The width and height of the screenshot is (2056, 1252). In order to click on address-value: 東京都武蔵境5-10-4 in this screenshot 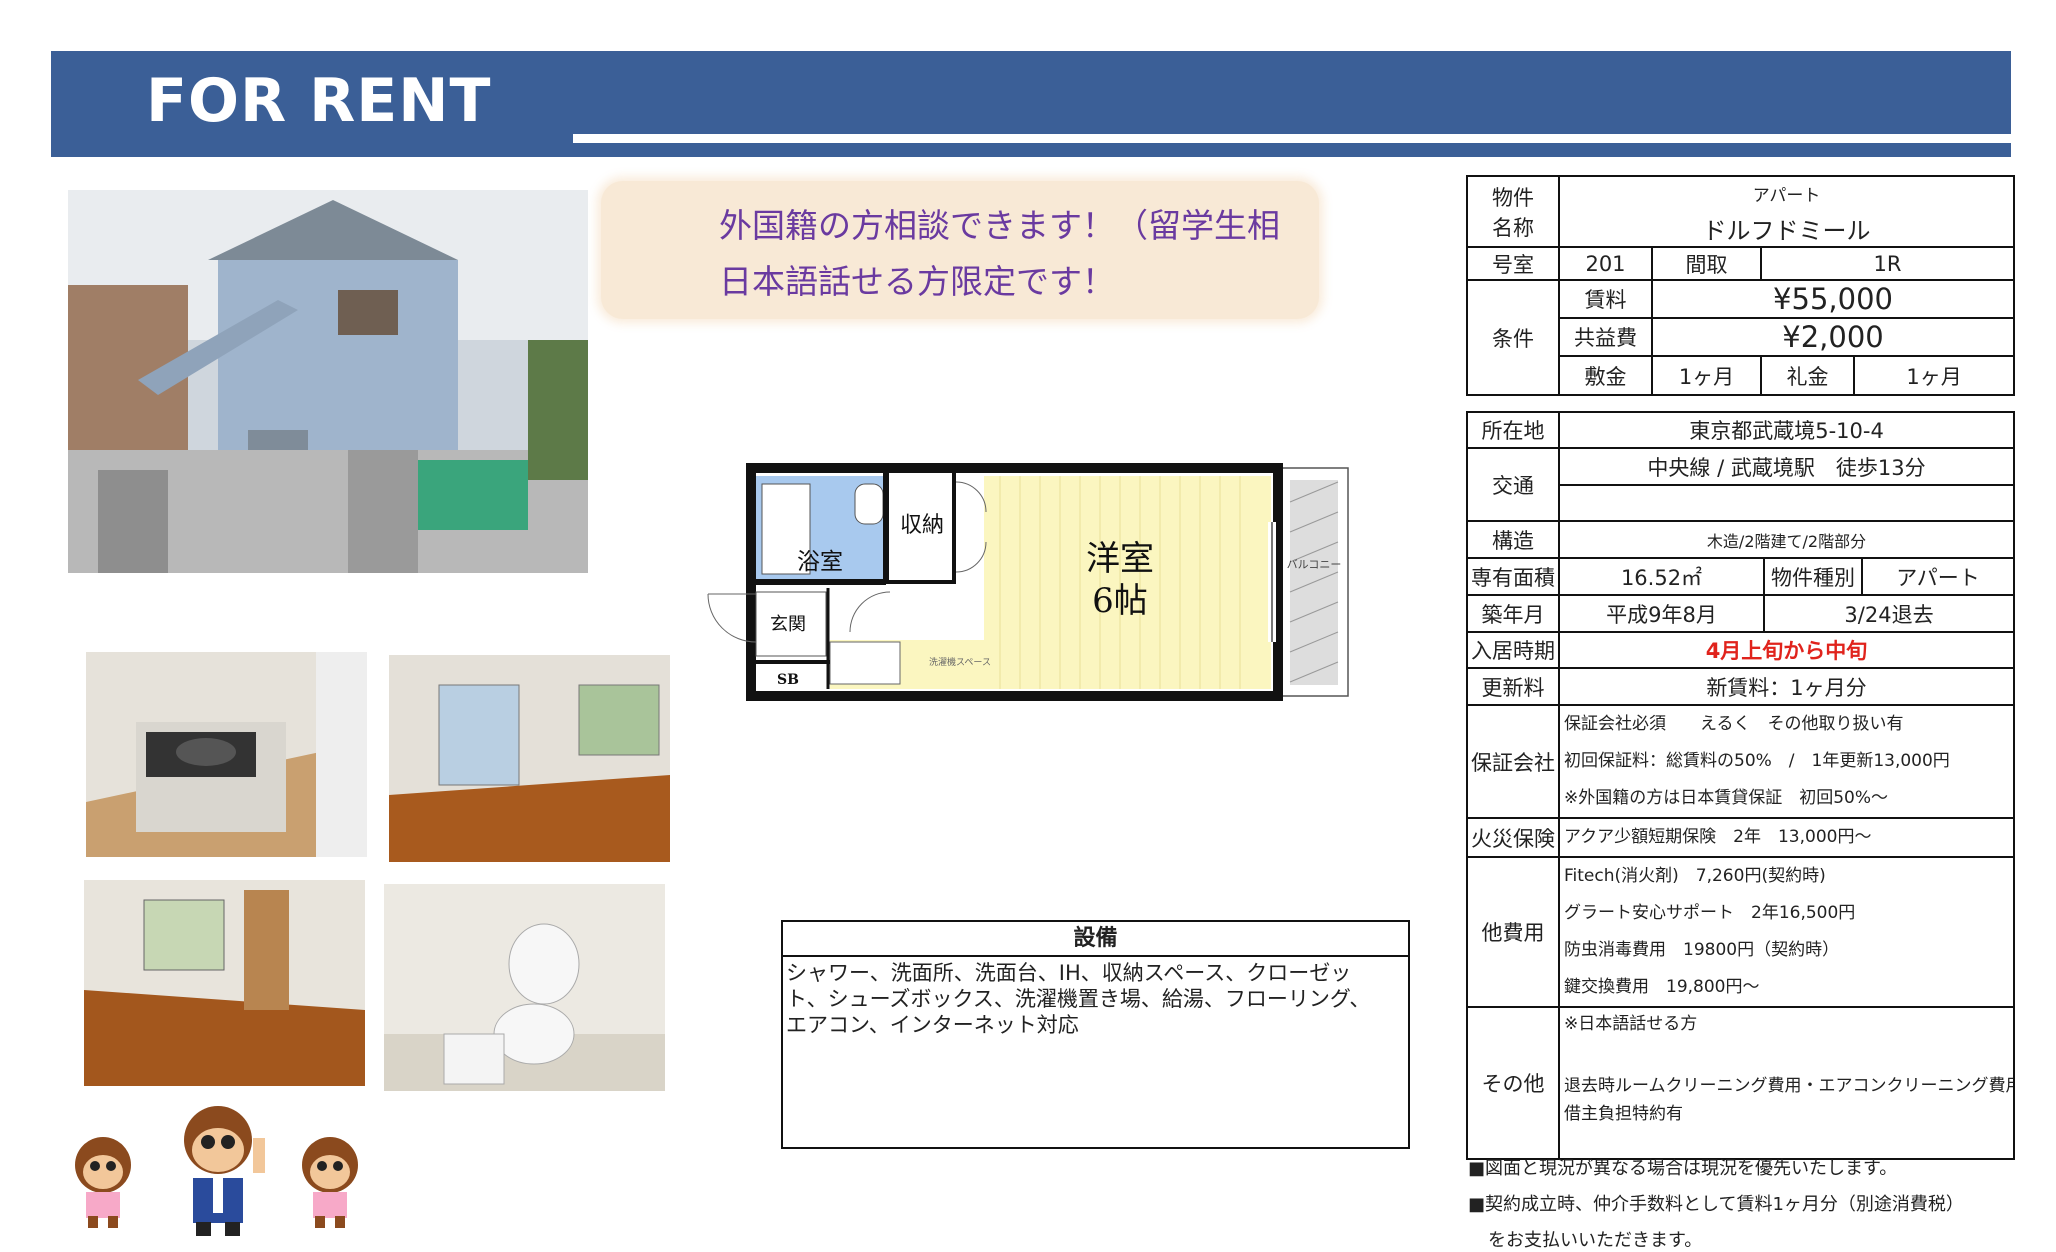, I will do `click(1786, 430)`.